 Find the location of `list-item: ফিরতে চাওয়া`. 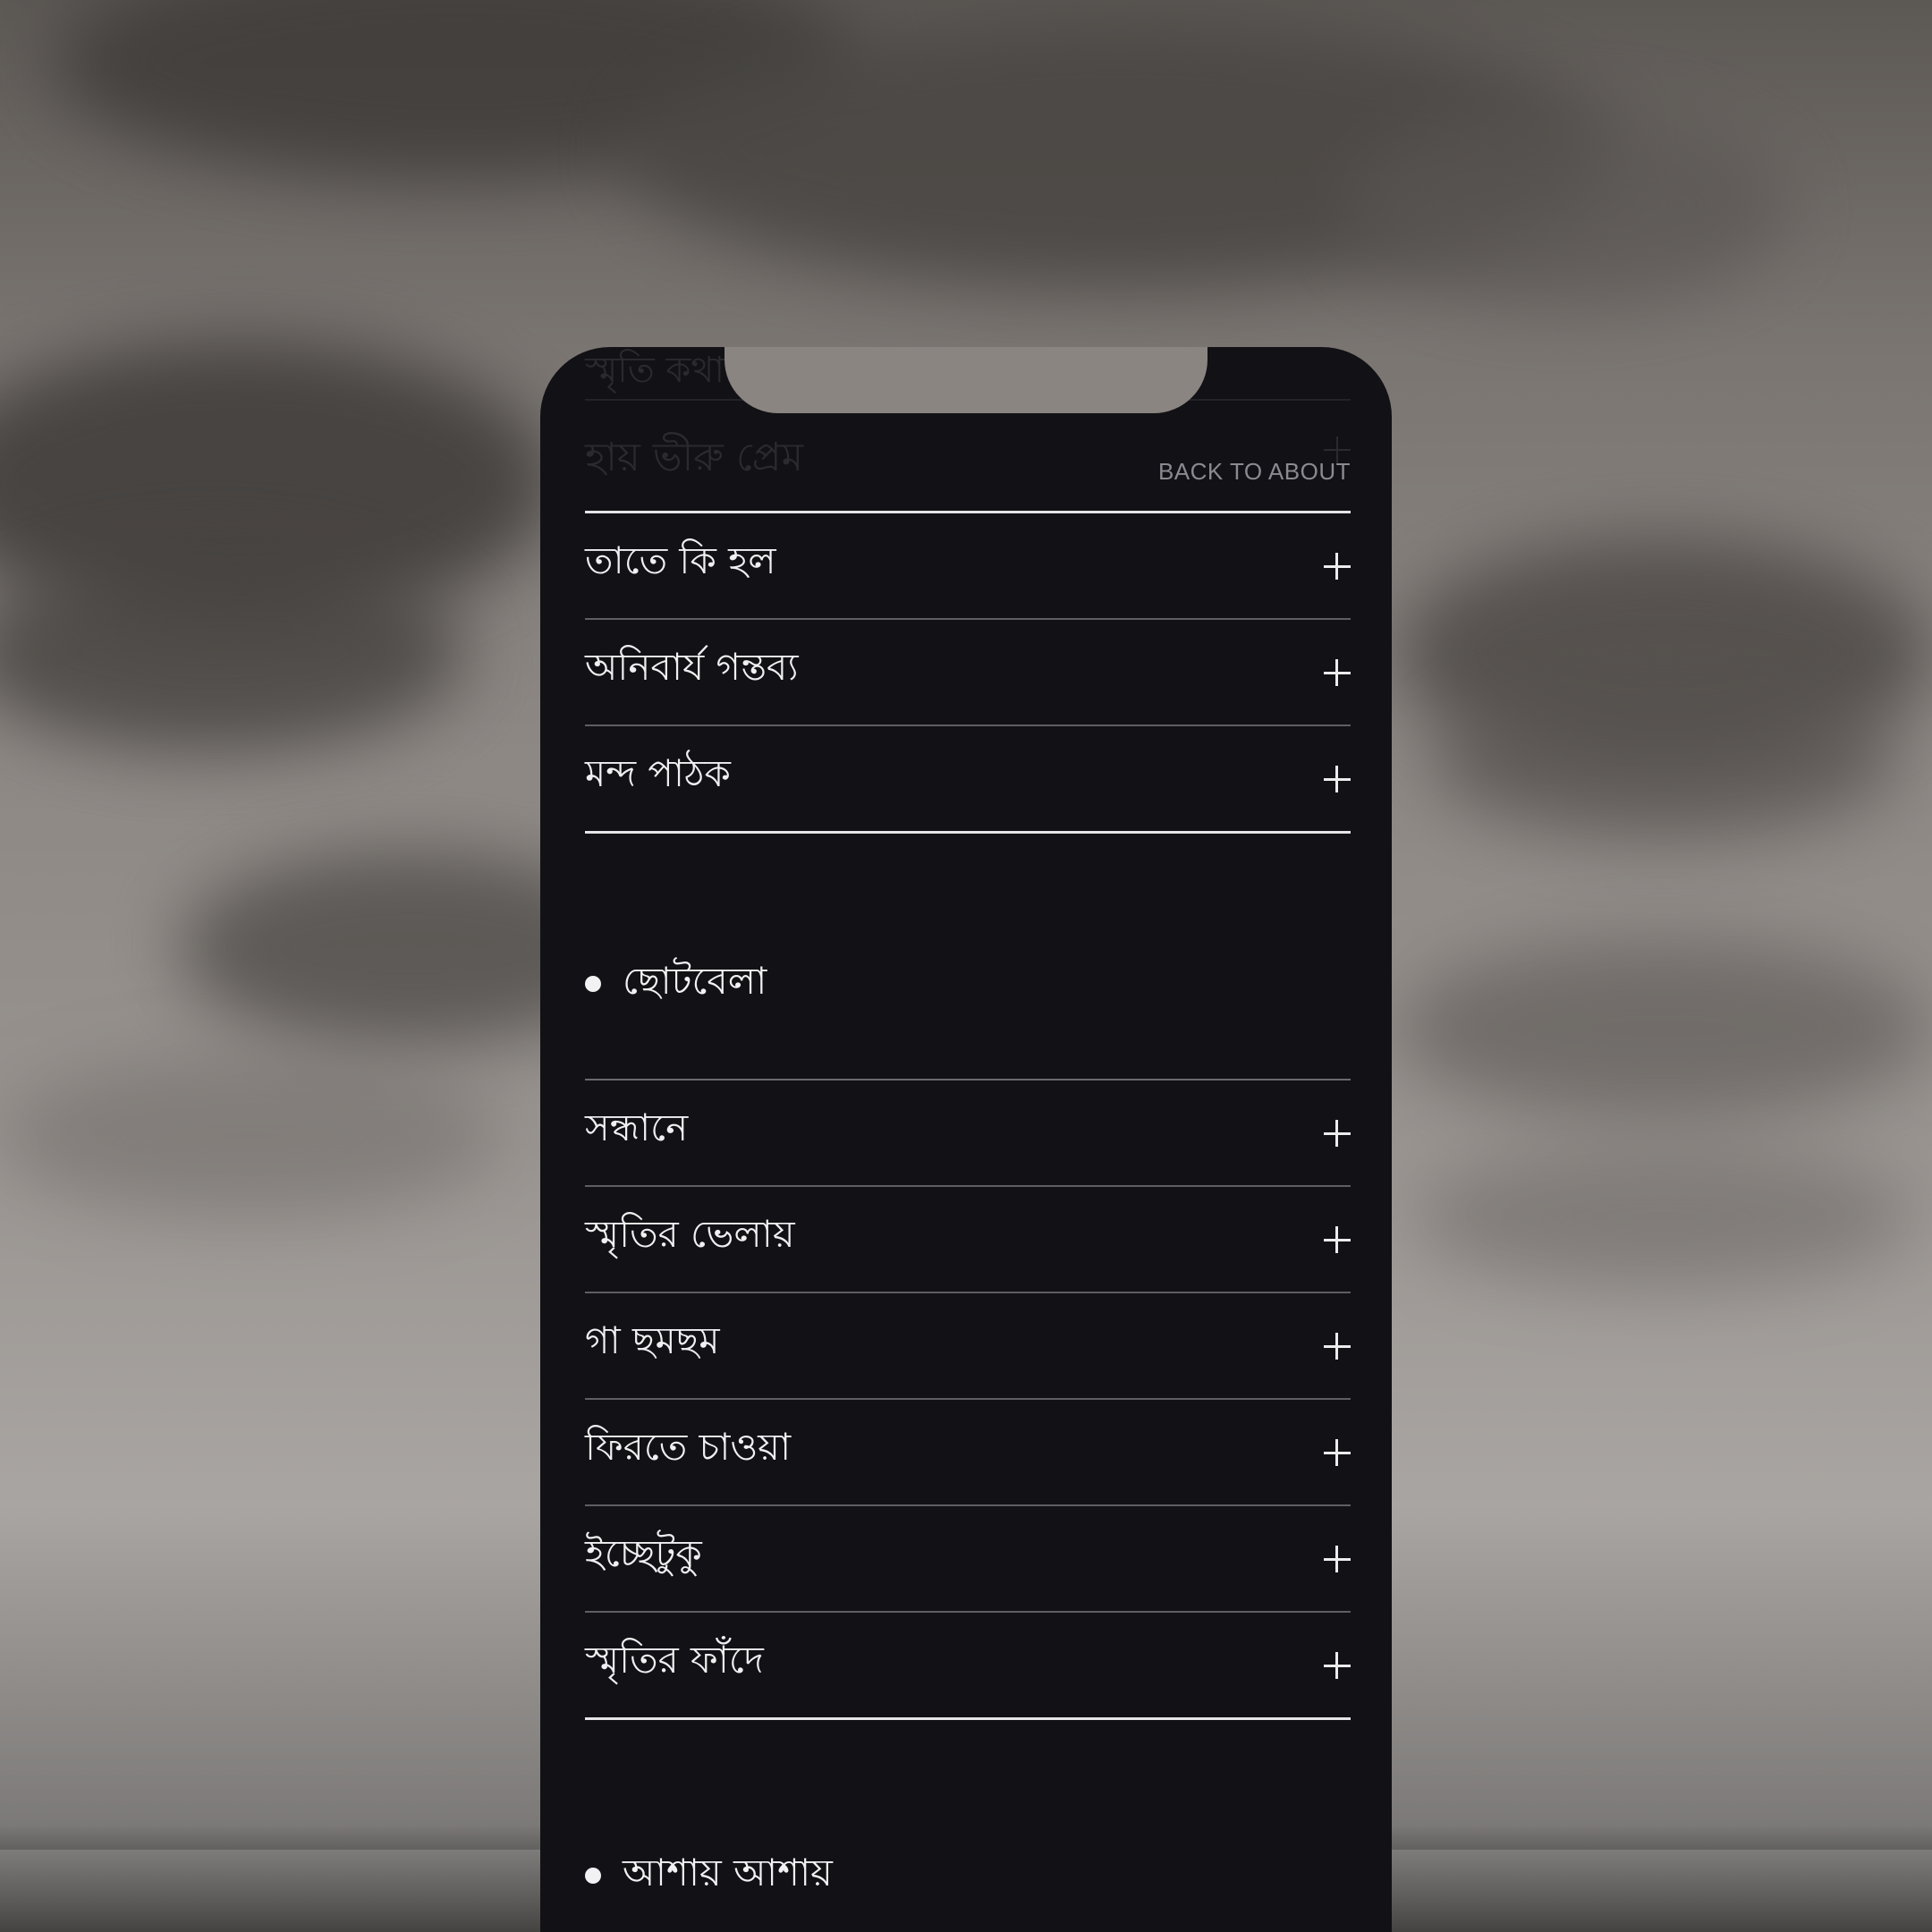

list-item: ফিরতে চাওয়া is located at coordinates (968, 1453).